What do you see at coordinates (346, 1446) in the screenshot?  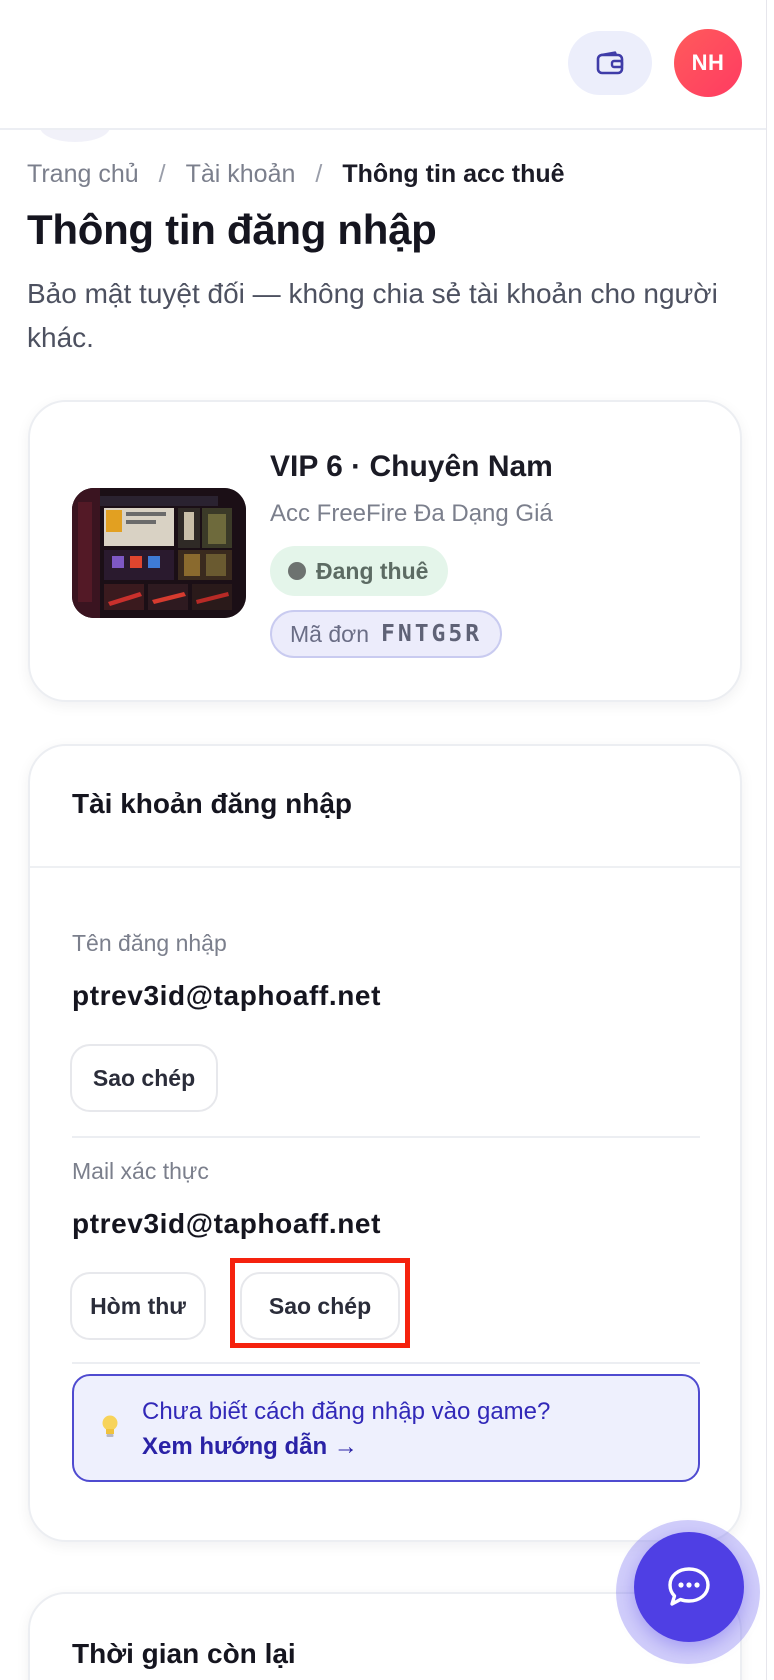 I see `guide-link: Xem hướng dẫn →` at bounding box center [346, 1446].